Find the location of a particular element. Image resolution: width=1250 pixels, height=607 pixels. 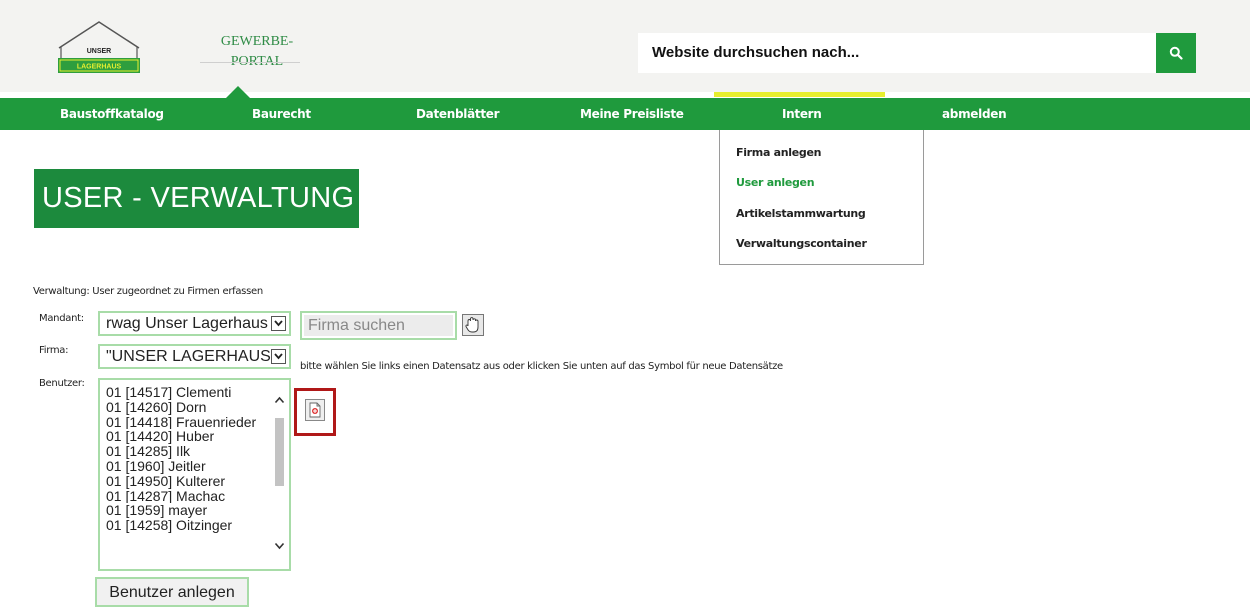

firma-search-input: Firma suchen is located at coordinates (378, 325).